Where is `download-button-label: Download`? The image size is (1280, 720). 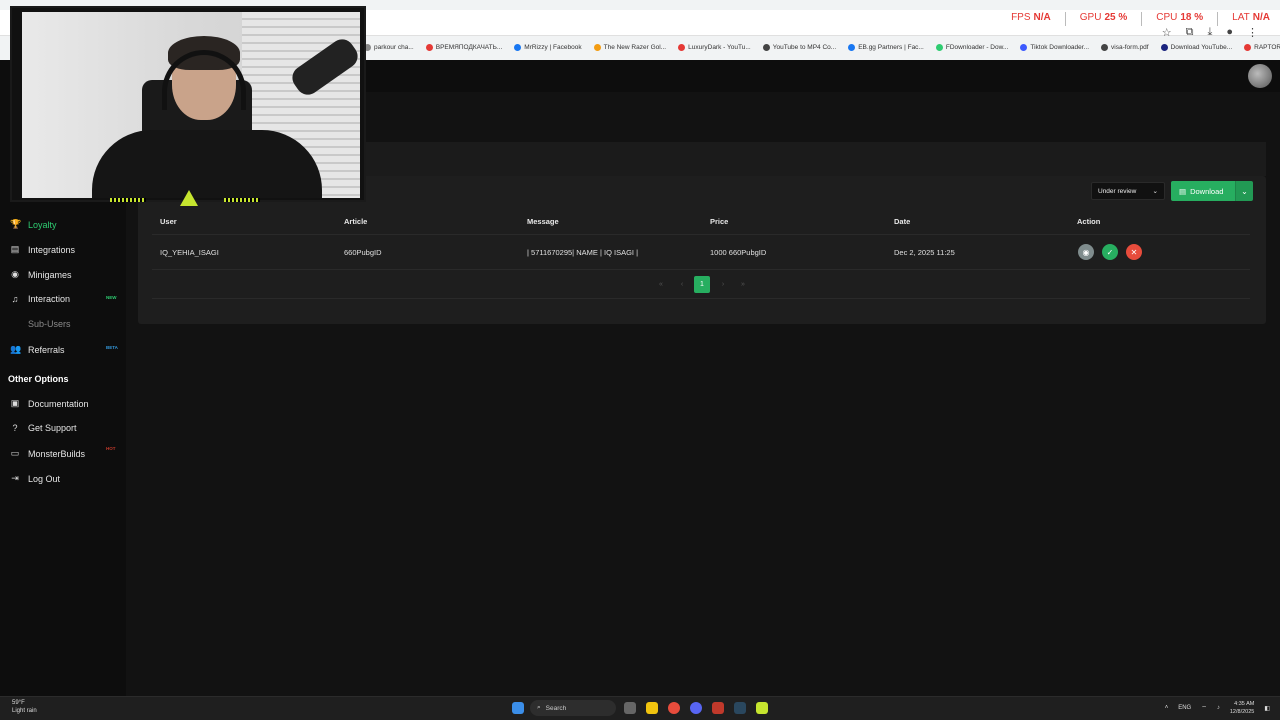
download-button-label: Download is located at coordinates (1207, 191).